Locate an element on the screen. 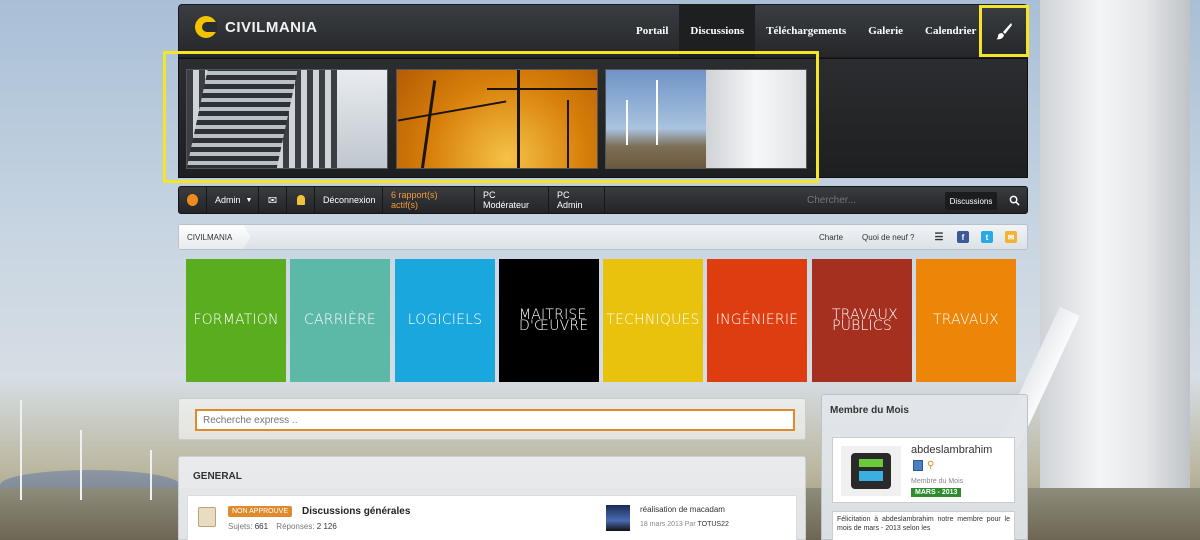 The width and height of the screenshot is (1200, 540). admin-label: Admin is located at coordinates (228, 200).